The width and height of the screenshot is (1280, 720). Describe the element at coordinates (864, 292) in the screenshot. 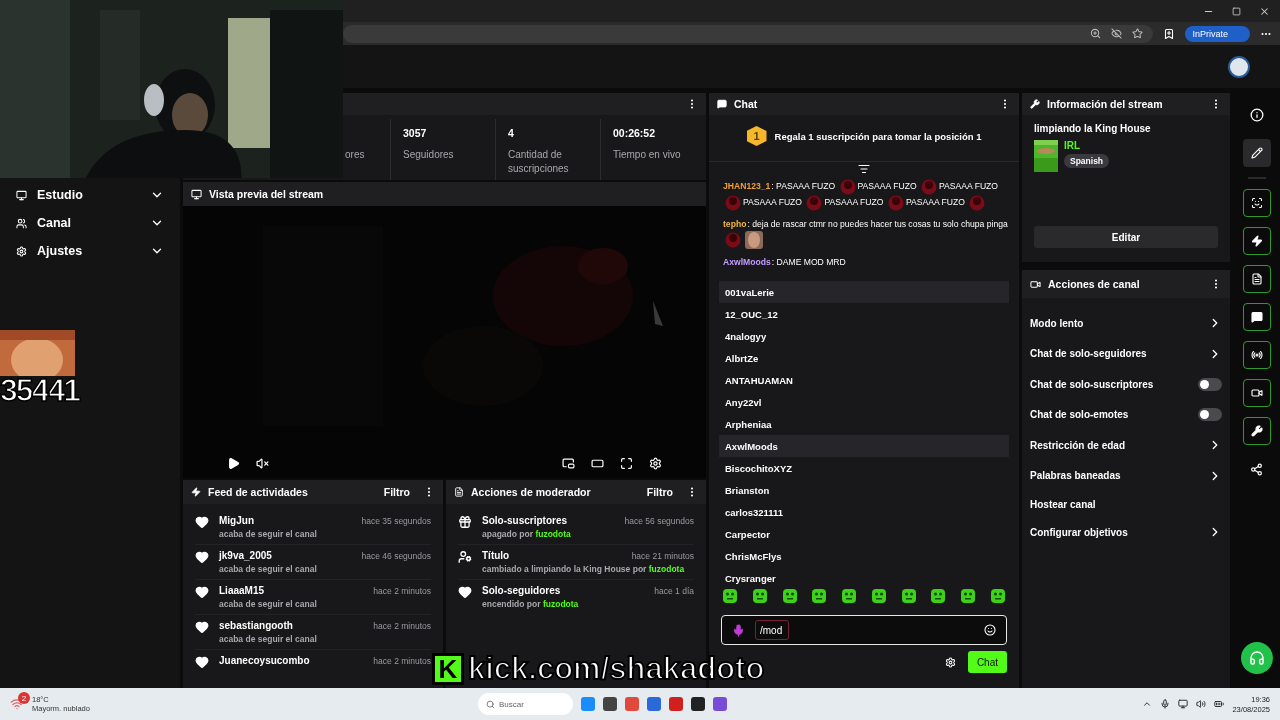

I see `mention-suggestion: 001vaLerie` at that location.